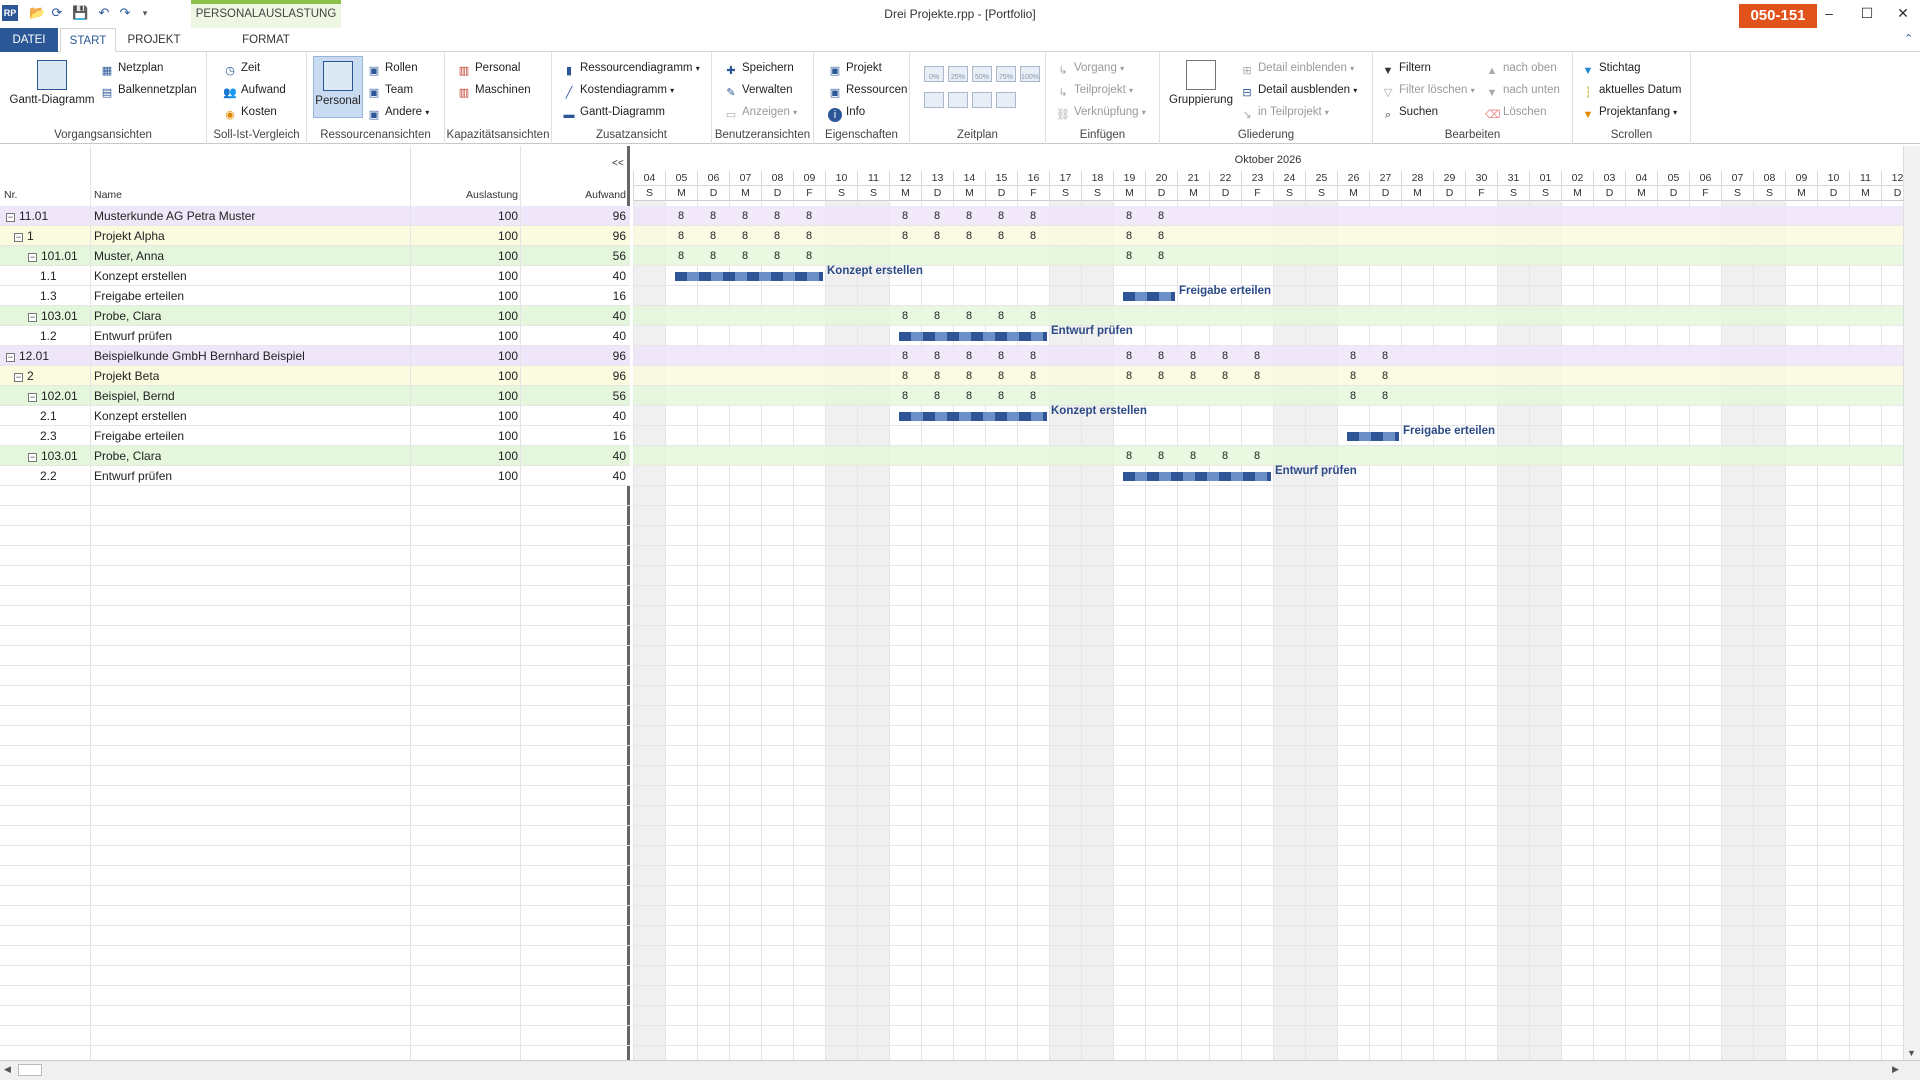  What do you see at coordinates (1298, 90) in the screenshot?
I see `detail-ausblenden-button: ⊟ Detail ausblenden ▾` at bounding box center [1298, 90].